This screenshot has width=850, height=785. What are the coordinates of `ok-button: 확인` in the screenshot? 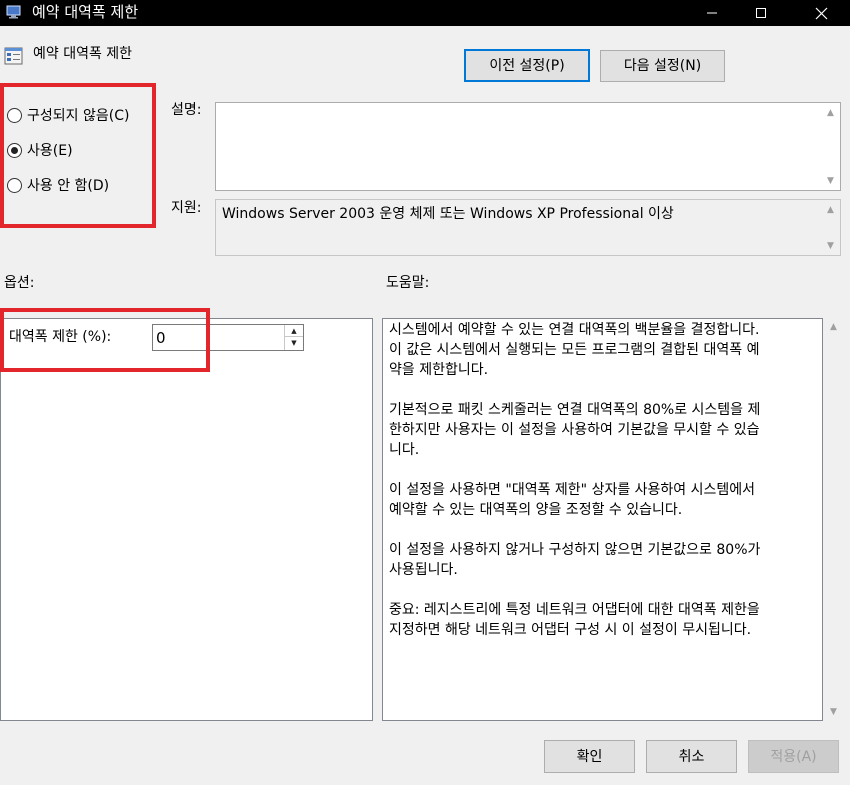 It's located at (589, 756).